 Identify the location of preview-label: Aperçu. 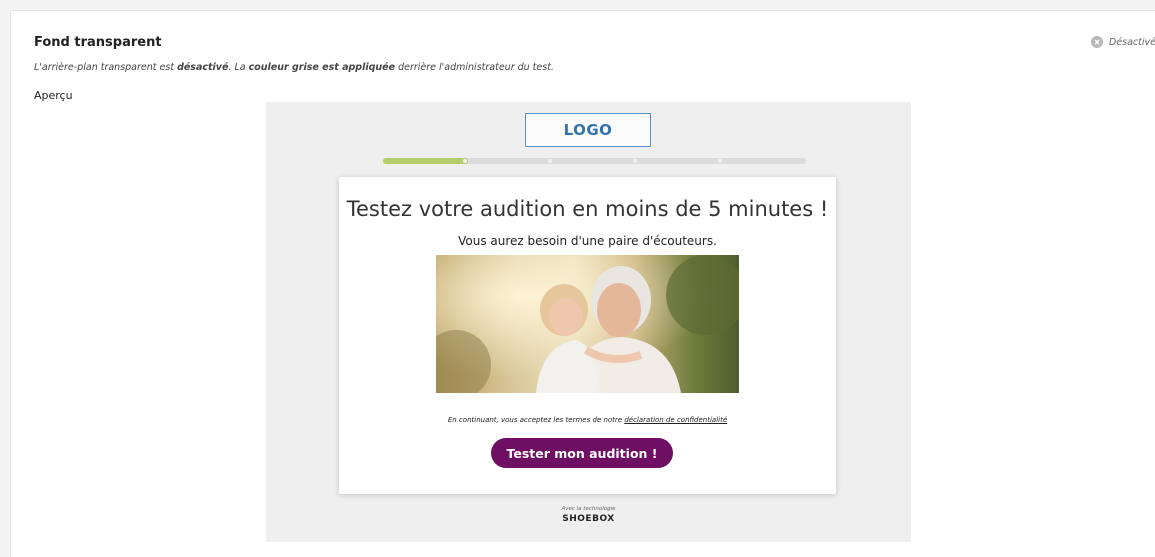
(53, 95).